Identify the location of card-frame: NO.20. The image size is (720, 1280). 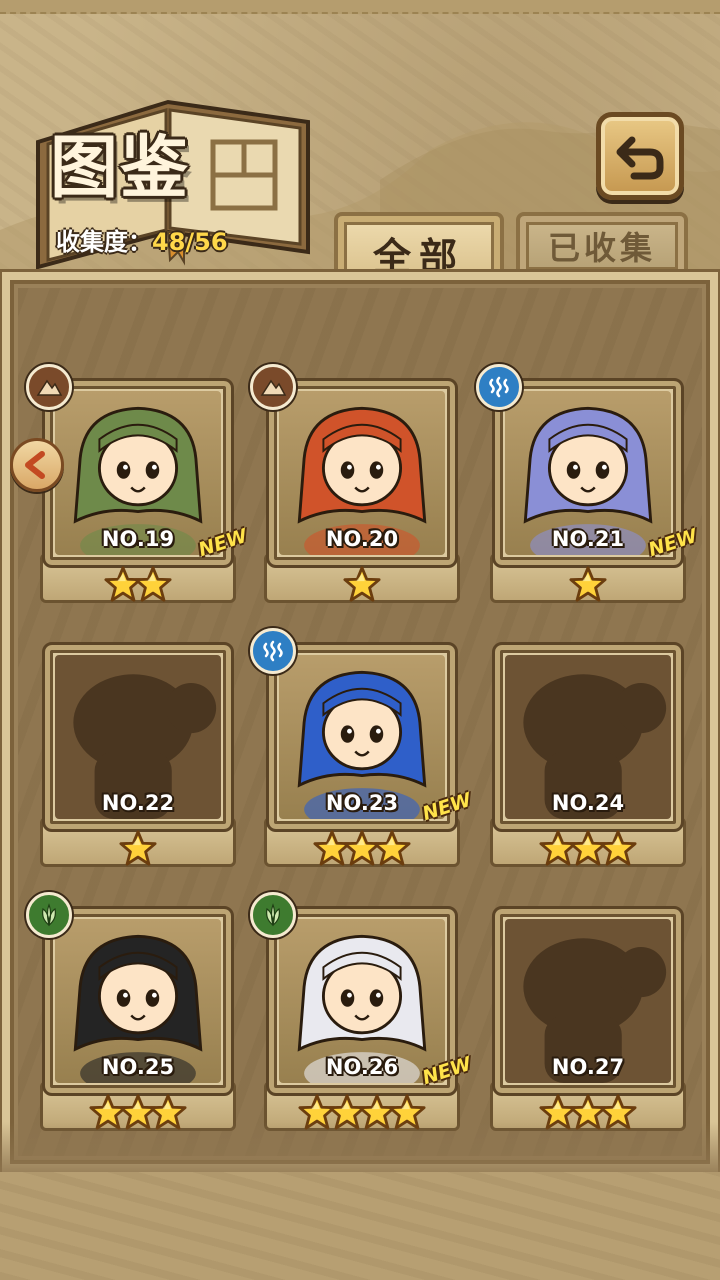
(362, 473).